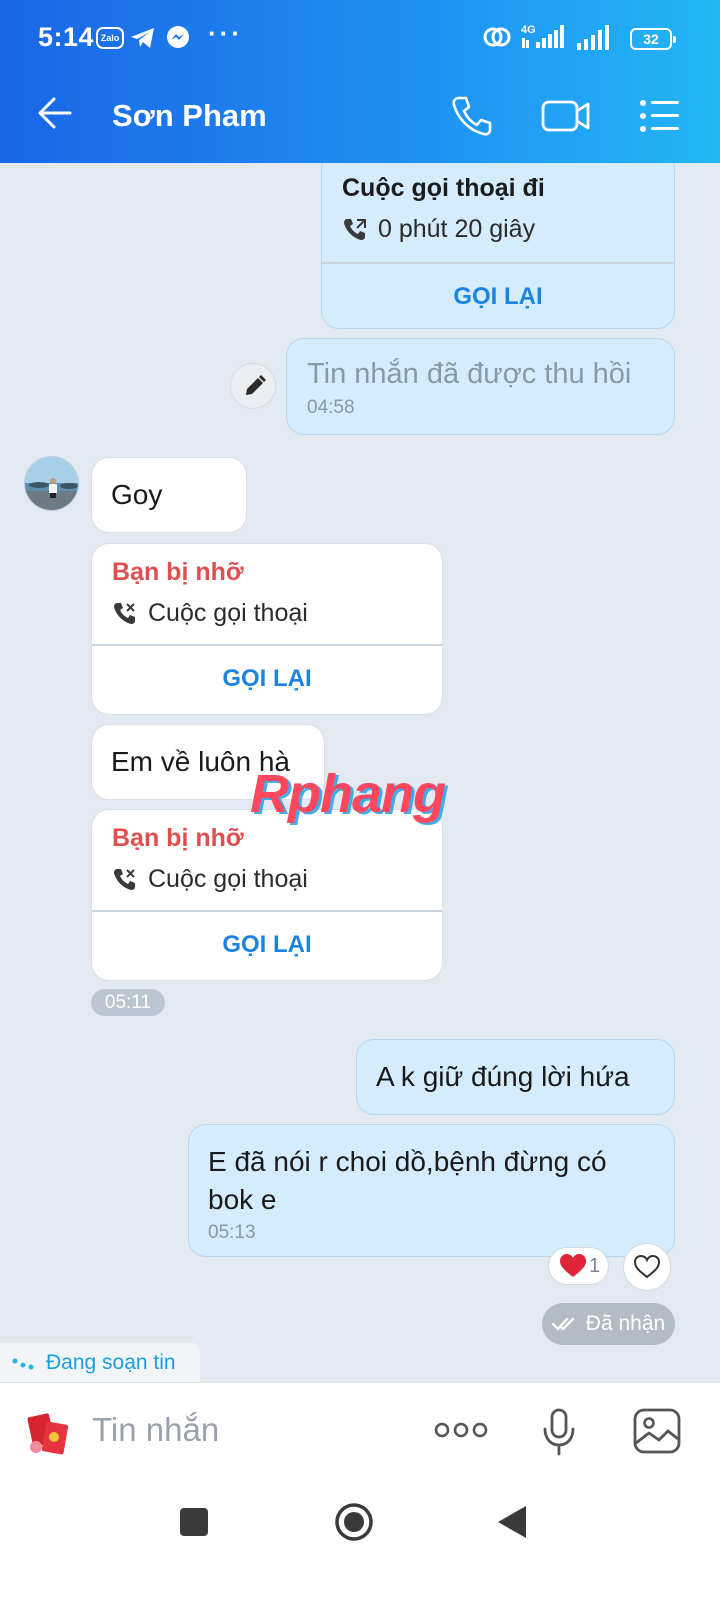  I want to click on message-text: E đã nói r choi dồ,bệnh đừng có bok e, so click(407, 1180).